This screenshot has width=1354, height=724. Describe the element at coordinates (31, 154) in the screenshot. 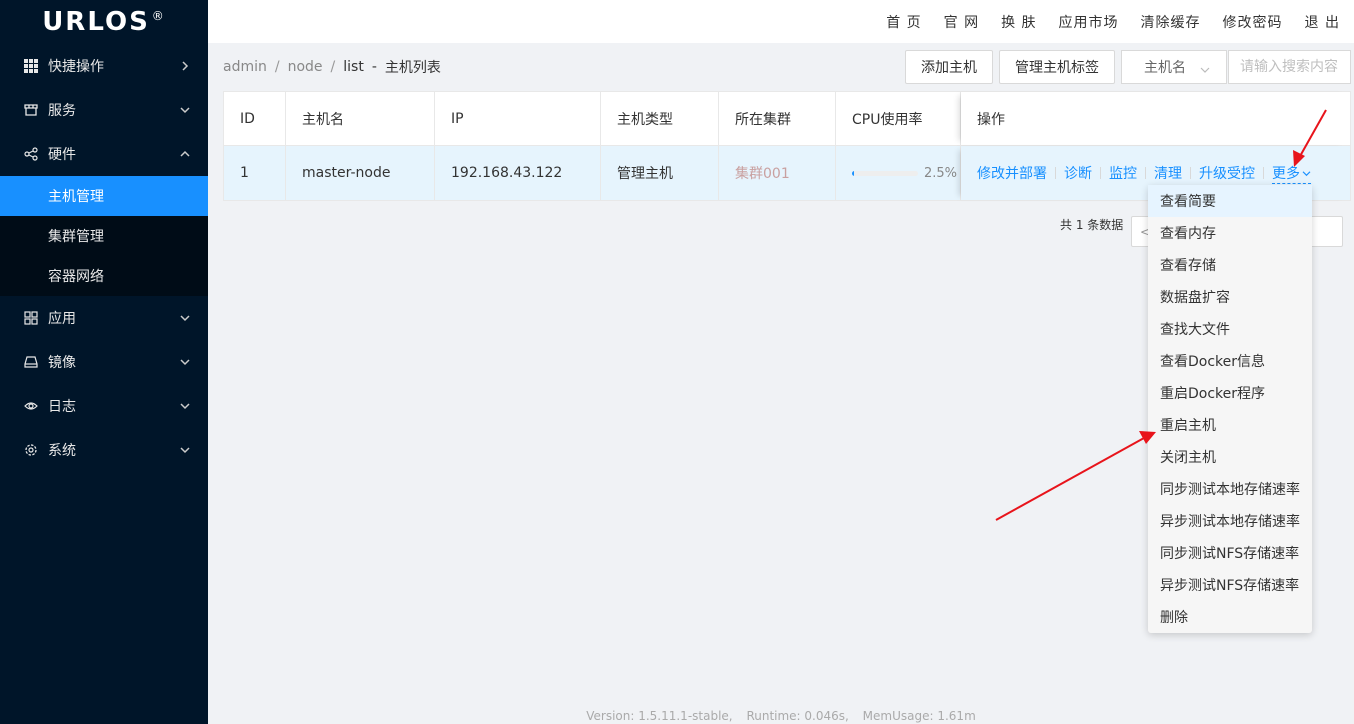

I see `share-icon` at that location.